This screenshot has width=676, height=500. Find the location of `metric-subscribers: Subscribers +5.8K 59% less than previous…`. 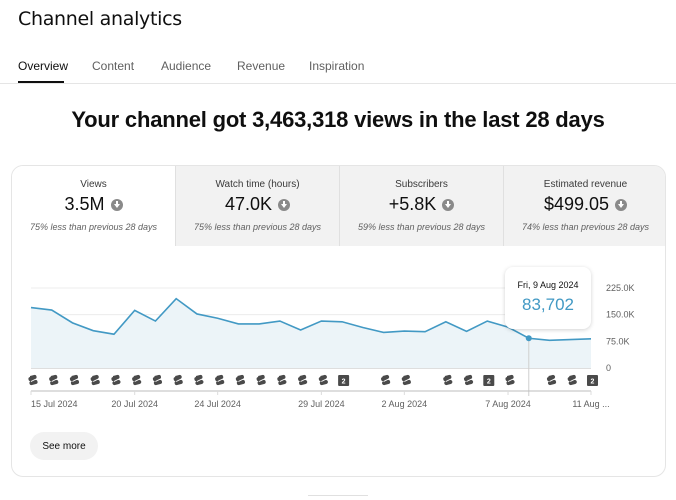

metric-subscribers: Subscribers +5.8K 59% less than previous… is located at coordinates (421, 206).